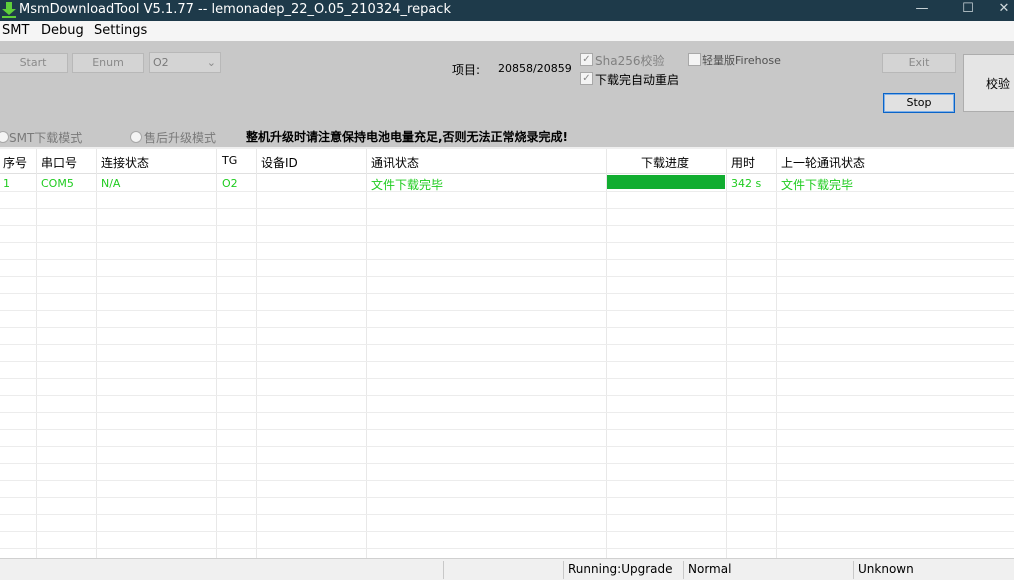 Image resolution: width=1014 pixels, height=580 pixels. I want to click on menu-debug: Debug, so click(62, 30).